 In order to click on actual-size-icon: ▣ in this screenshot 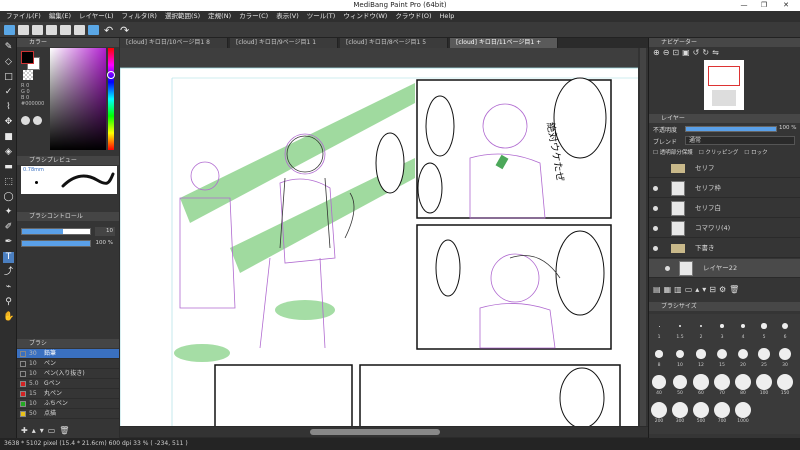, I will do `click(687, 52)`.